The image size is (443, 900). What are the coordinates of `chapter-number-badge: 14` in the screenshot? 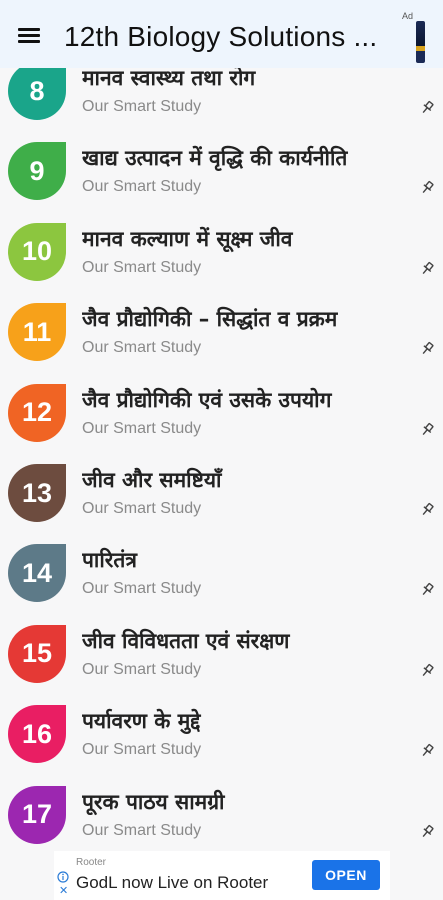 It's located at (37, 573).